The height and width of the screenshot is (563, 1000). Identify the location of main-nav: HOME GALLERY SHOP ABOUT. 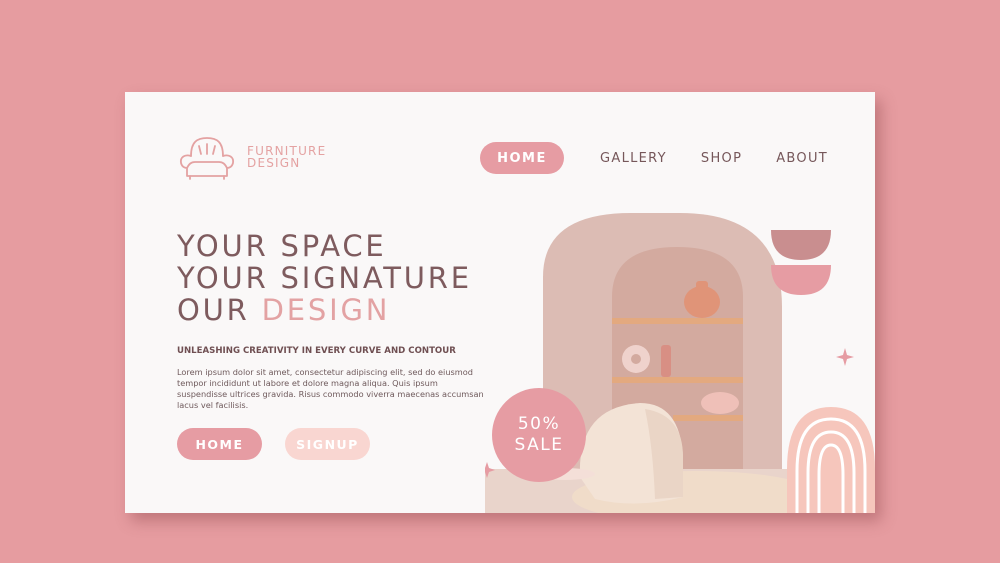
(654, 158).